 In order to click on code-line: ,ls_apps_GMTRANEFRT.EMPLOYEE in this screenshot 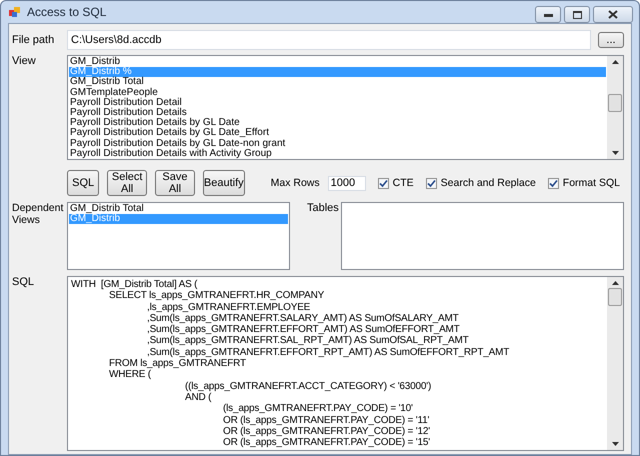, I will do `click(229, 307)`.